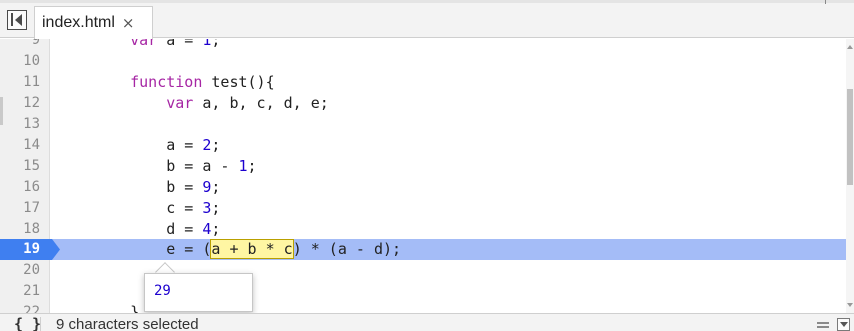 The height and width of the screenshot is (331, 854). I want to click on line-number: 13, so click(20, 124).